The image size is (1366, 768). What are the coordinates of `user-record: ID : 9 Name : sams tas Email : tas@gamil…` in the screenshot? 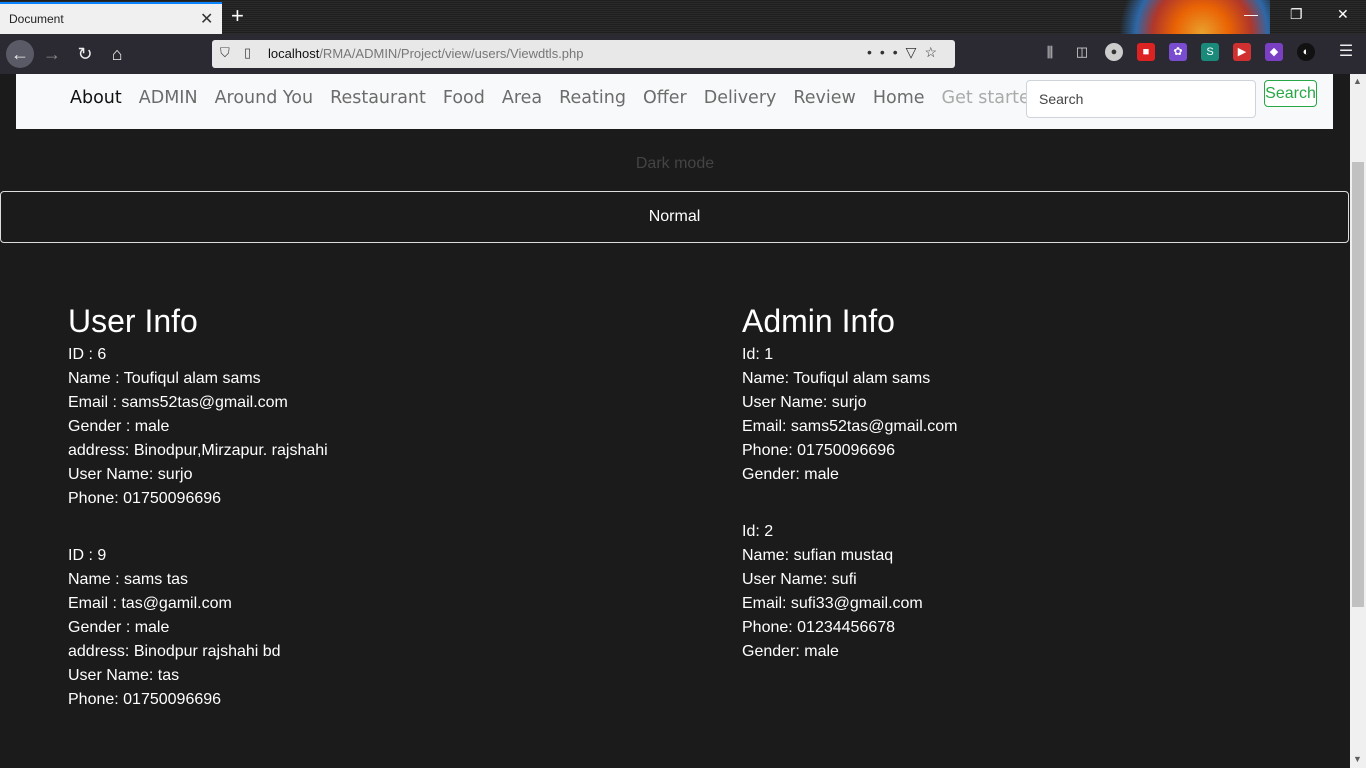 It's located at (198, 628).